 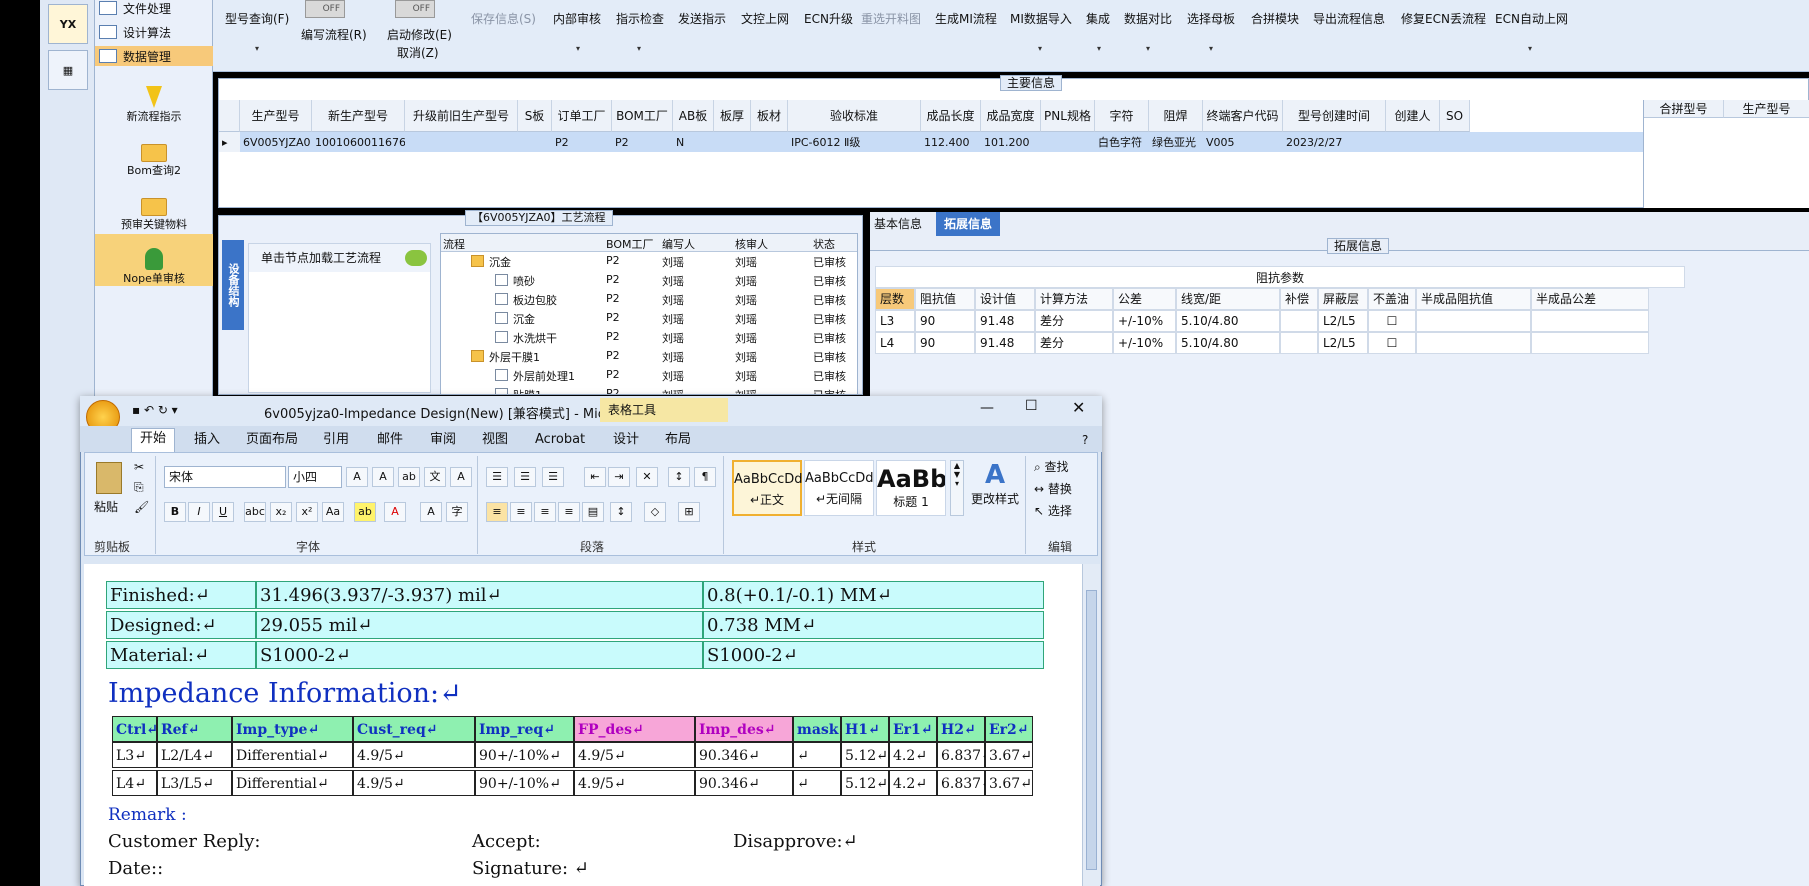 What do you see at coordinates (431, 512) in the screenshot?
I see `char-shading-button: A` at bounding box center [431, 512].